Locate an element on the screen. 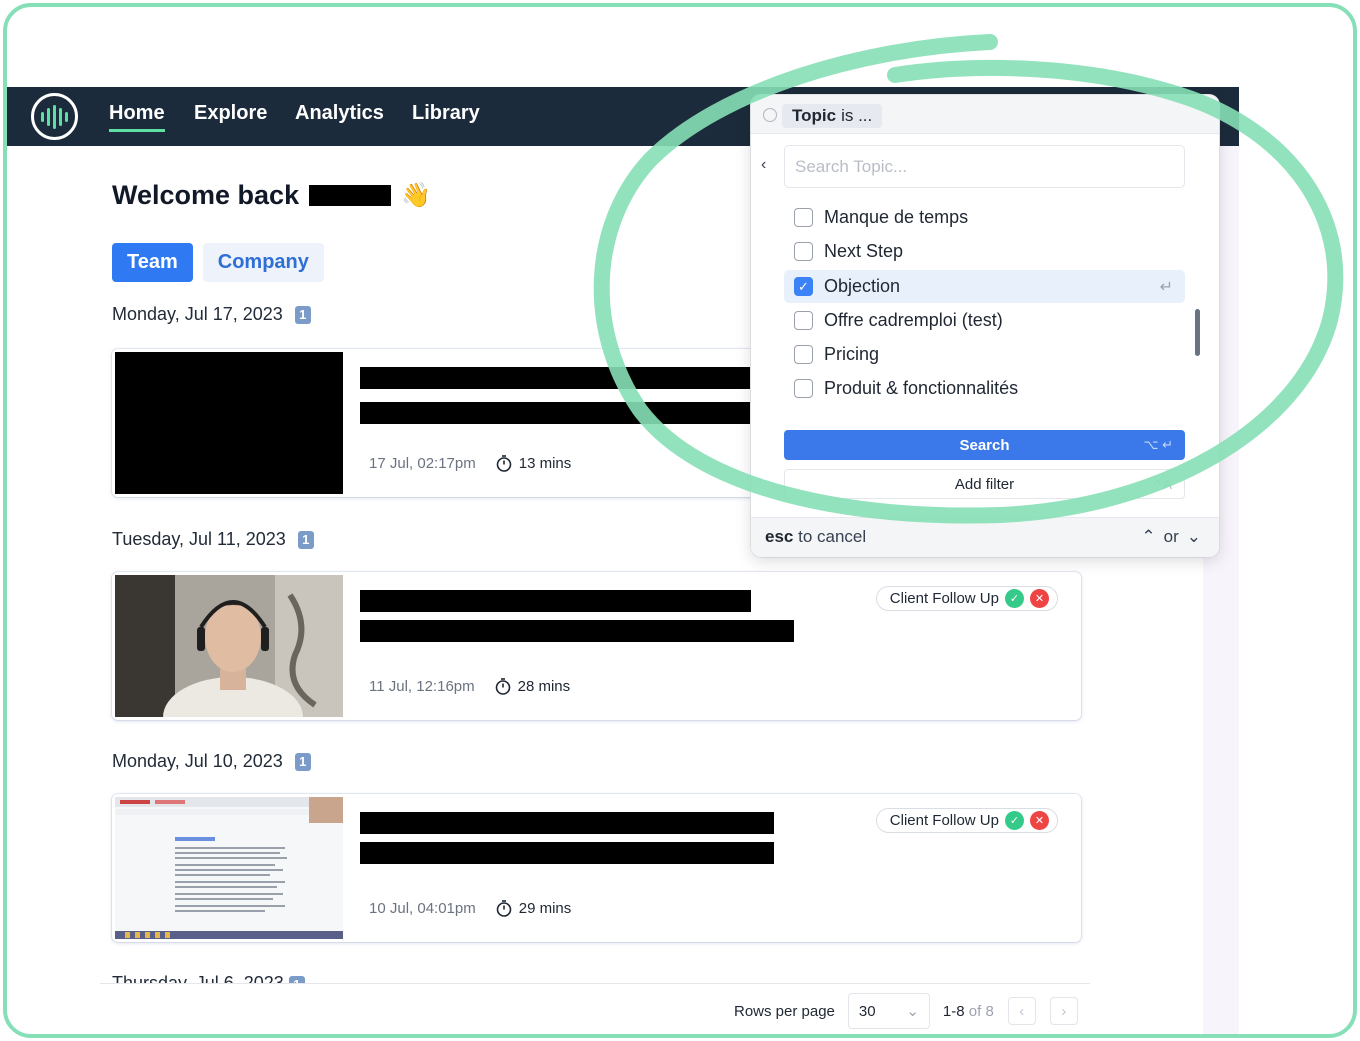 This screenshot has height=1041, width=1360. pagination: Rows per page 30 ⌄ 1-8 of 8 ‹ › is located at coordinates (906, 1011).